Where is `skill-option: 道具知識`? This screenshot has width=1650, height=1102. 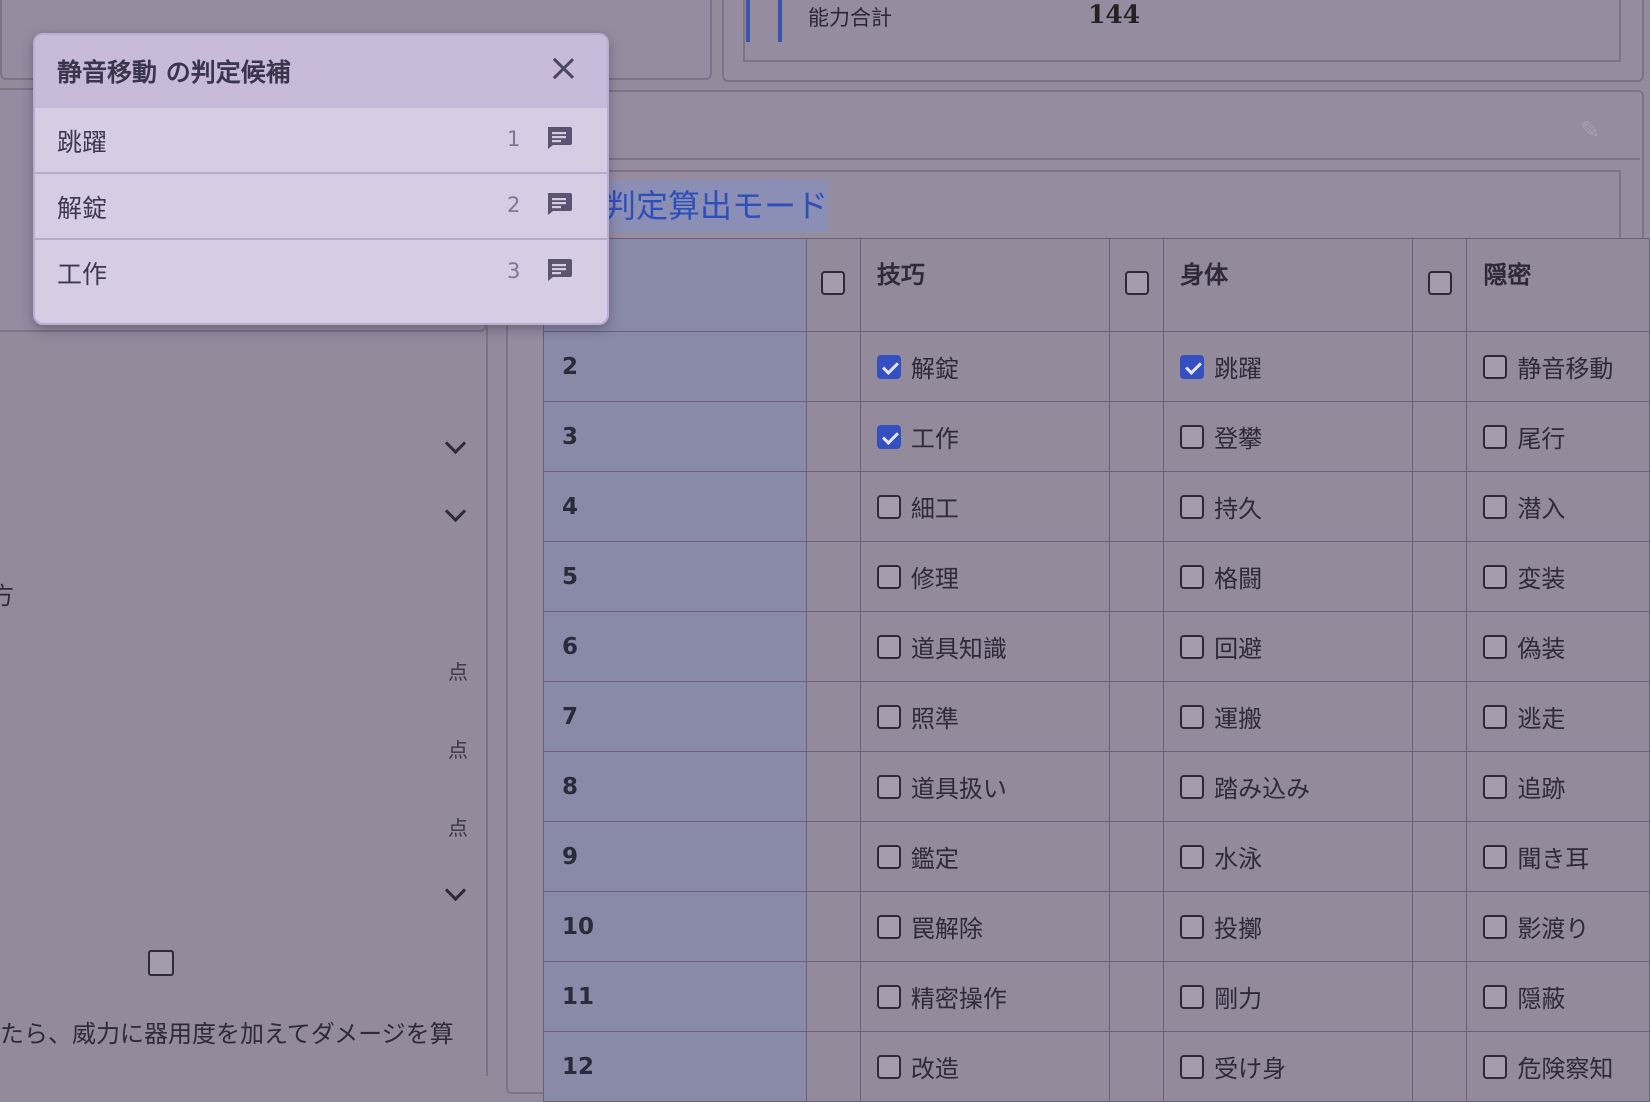
skill-option: 道具知識 is located at coordinates (985, 646).